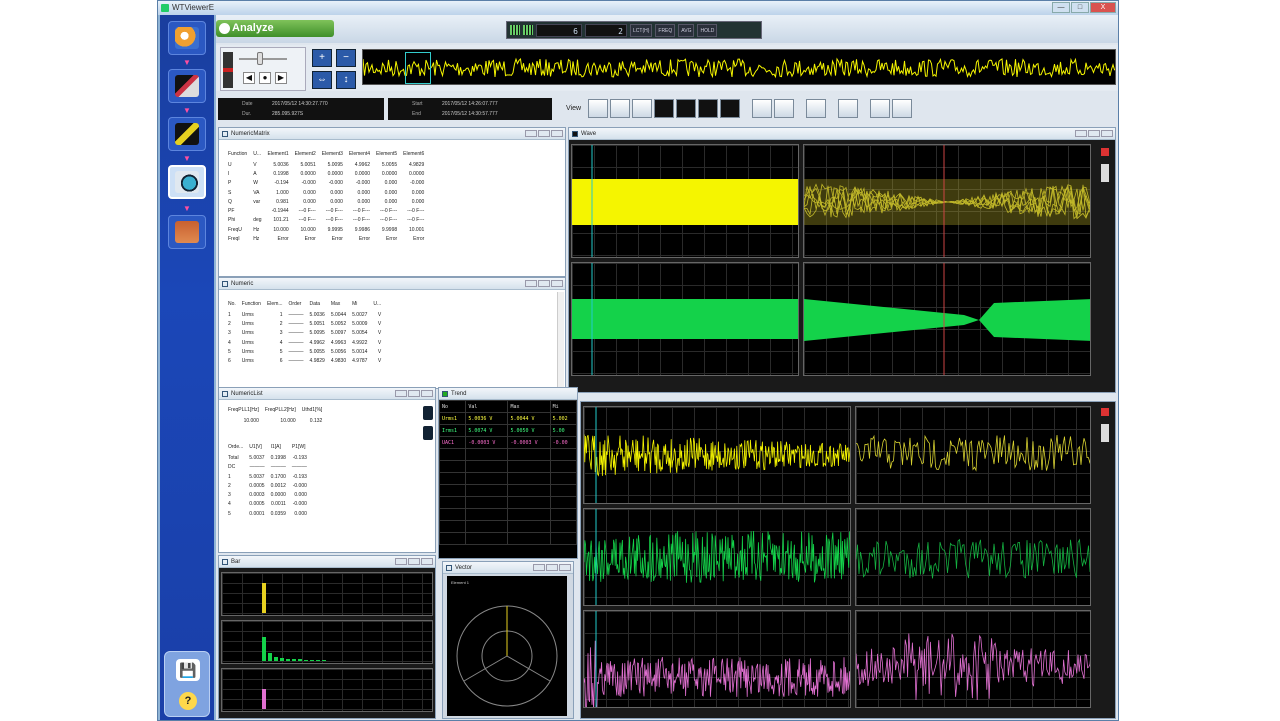  I want to click on overview-cursor, so click(418, 68).